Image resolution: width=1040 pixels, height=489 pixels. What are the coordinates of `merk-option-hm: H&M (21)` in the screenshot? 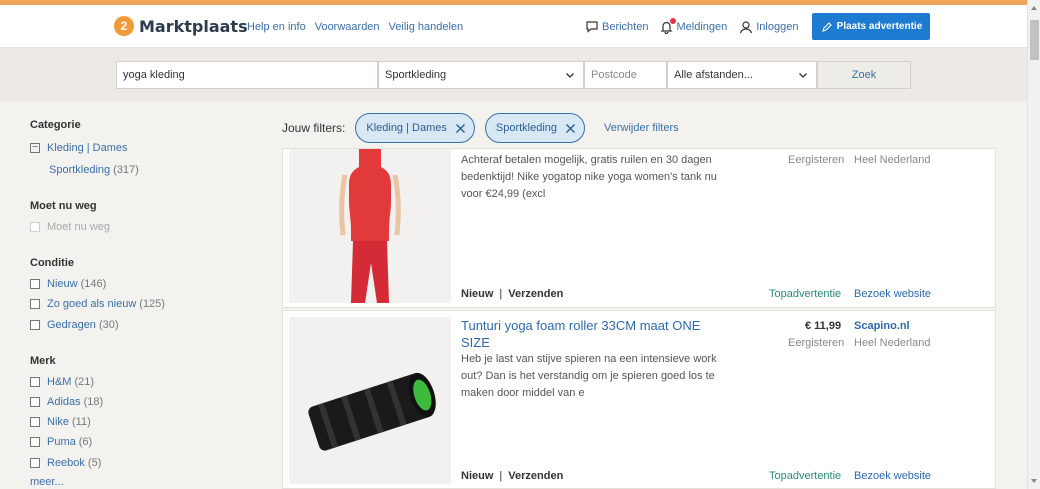 It's located at (62, 382).